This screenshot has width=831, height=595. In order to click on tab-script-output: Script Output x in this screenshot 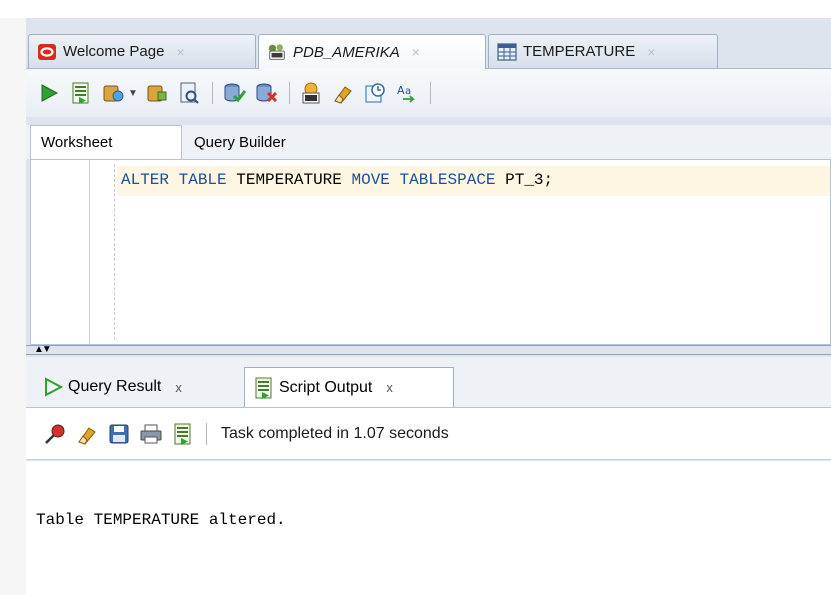, I will do `click(349, 387)`.